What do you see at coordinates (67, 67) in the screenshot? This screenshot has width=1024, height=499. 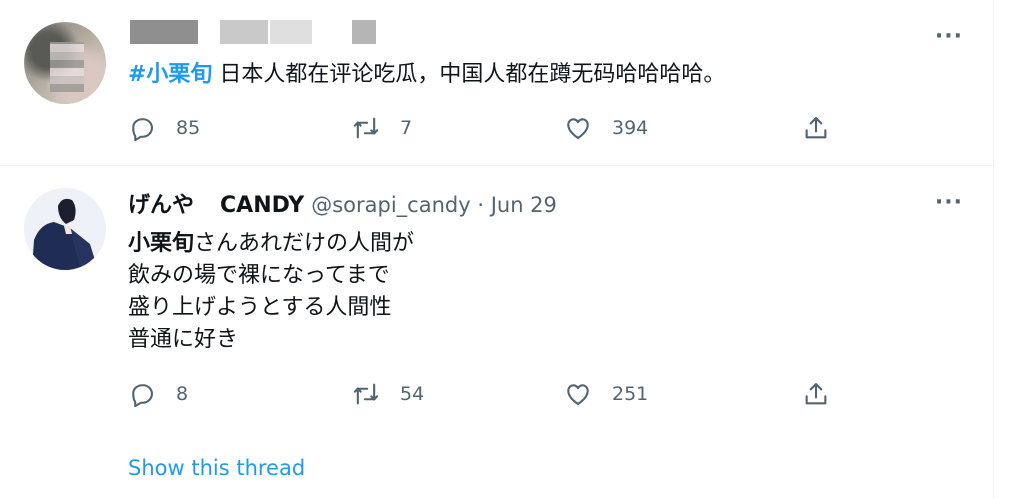 I see `avatar-mosaic` at bounding box center [67, 67].